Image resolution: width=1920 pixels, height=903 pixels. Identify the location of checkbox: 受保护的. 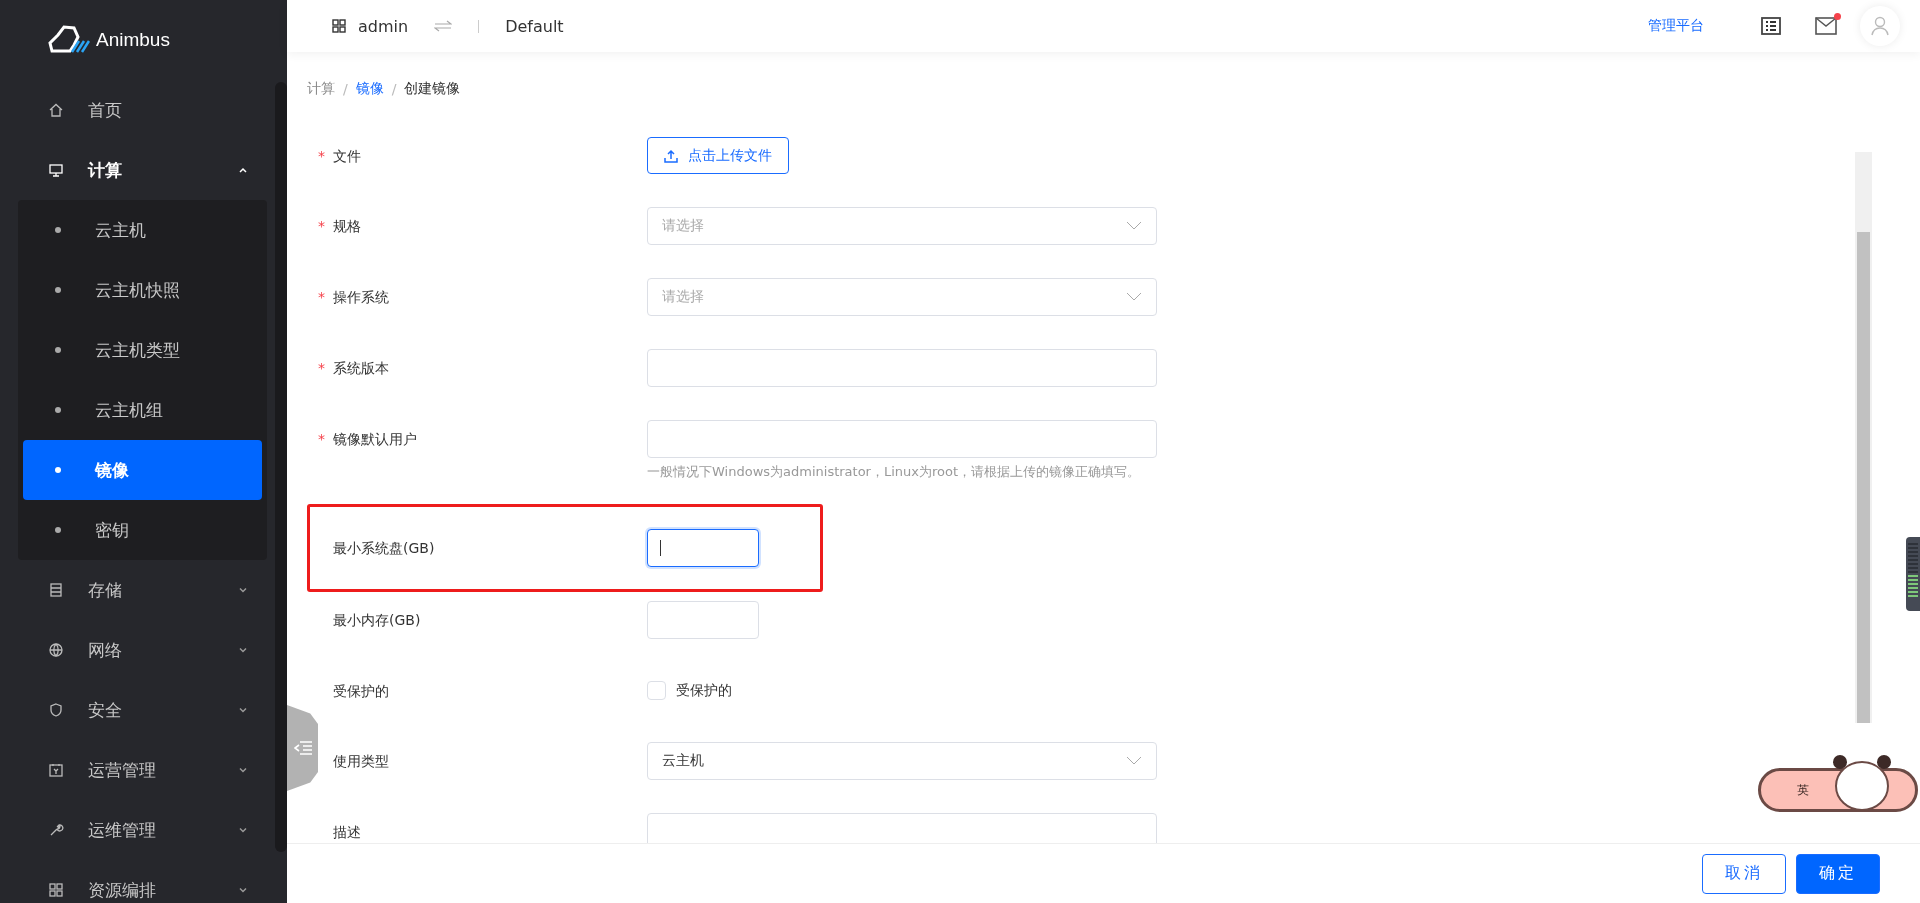
(689, 690).